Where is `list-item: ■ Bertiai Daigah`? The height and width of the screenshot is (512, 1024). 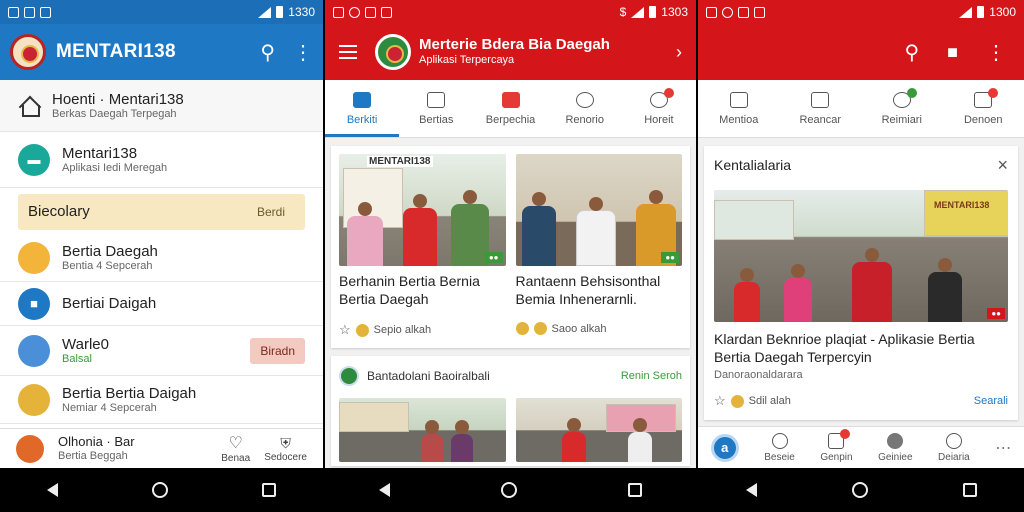 list-item: ■ Bertiai Daigah is located at coordinates (161, 304).